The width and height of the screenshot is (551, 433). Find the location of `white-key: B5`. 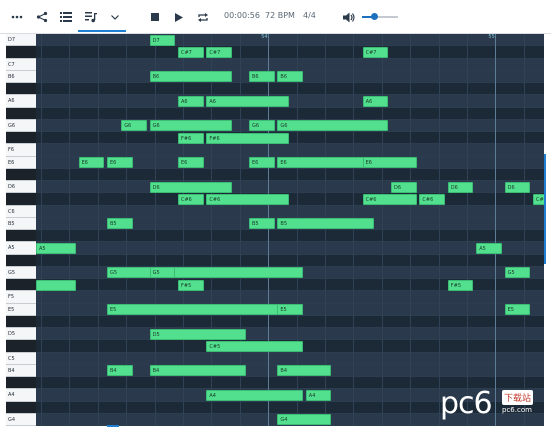

white-key: B5 is located at coordinates (21, 223).